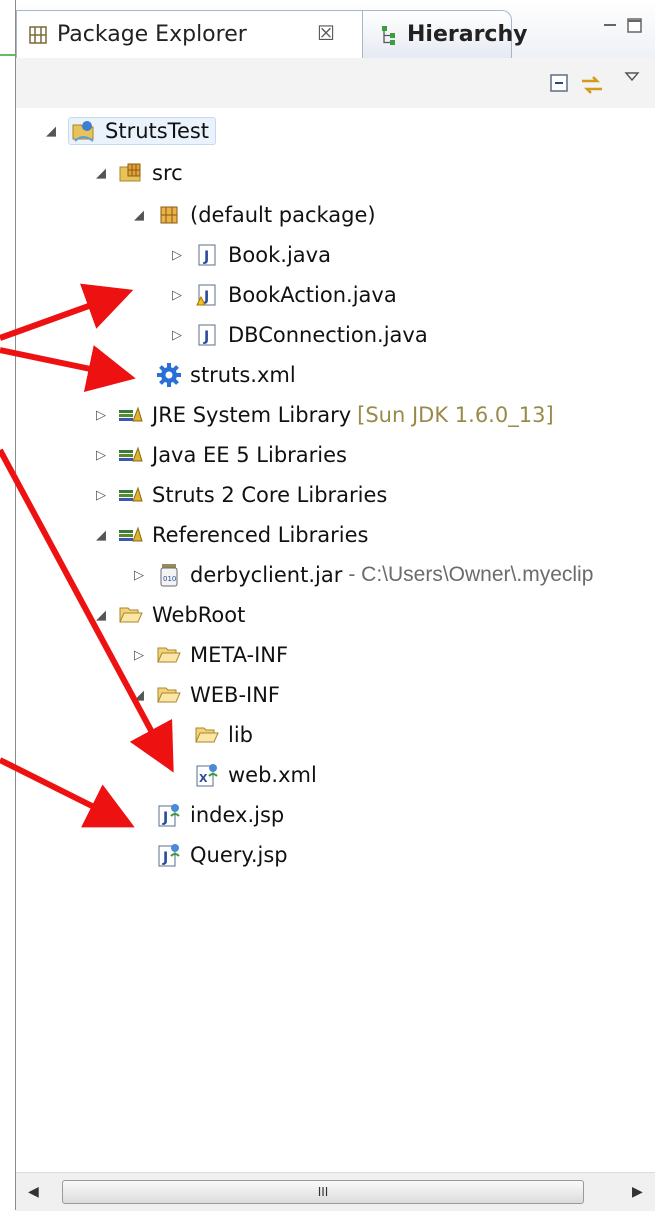 This screenshot has width=655, height=1211. What do you see at coordinates (203, 778) in the screenshot?
I see `svg-text: X` at bounding box center [203, 778].